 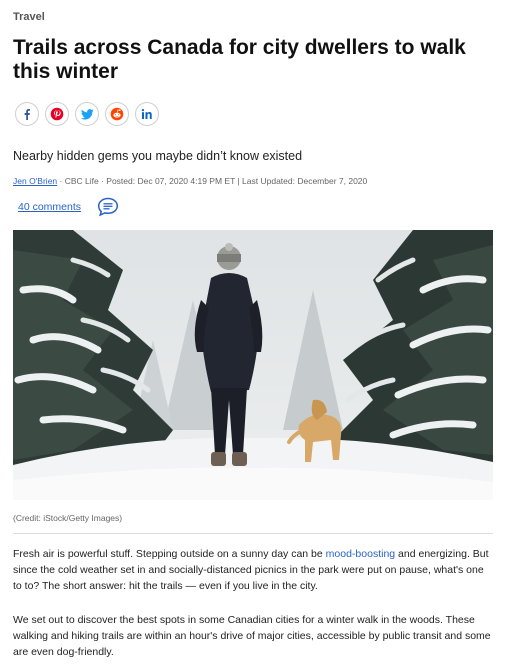 What do you see at coordinates (360, 554) in the screenshot?
I see `mood-boosting-link: mood-boosting` at bounding box center [360, 554].